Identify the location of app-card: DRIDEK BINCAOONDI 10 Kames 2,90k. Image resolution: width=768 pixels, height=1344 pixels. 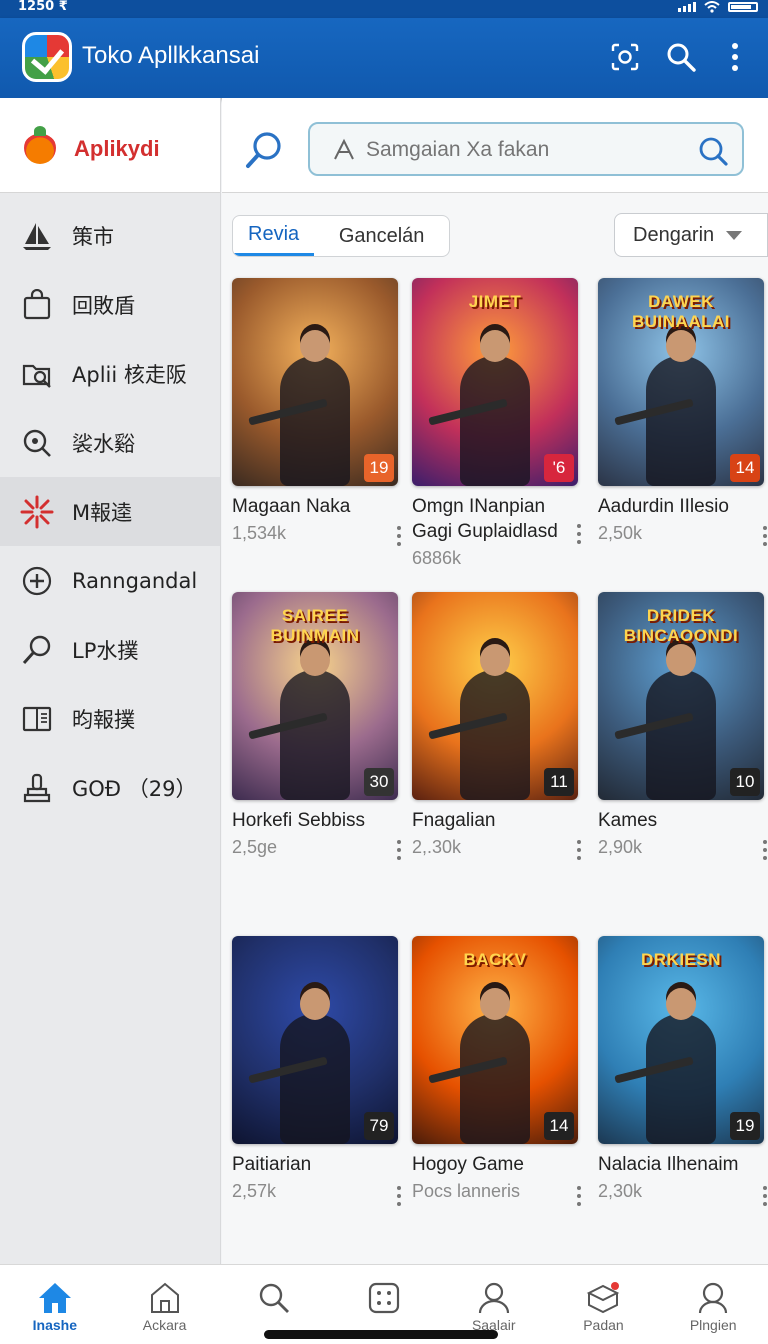
(683, 726).